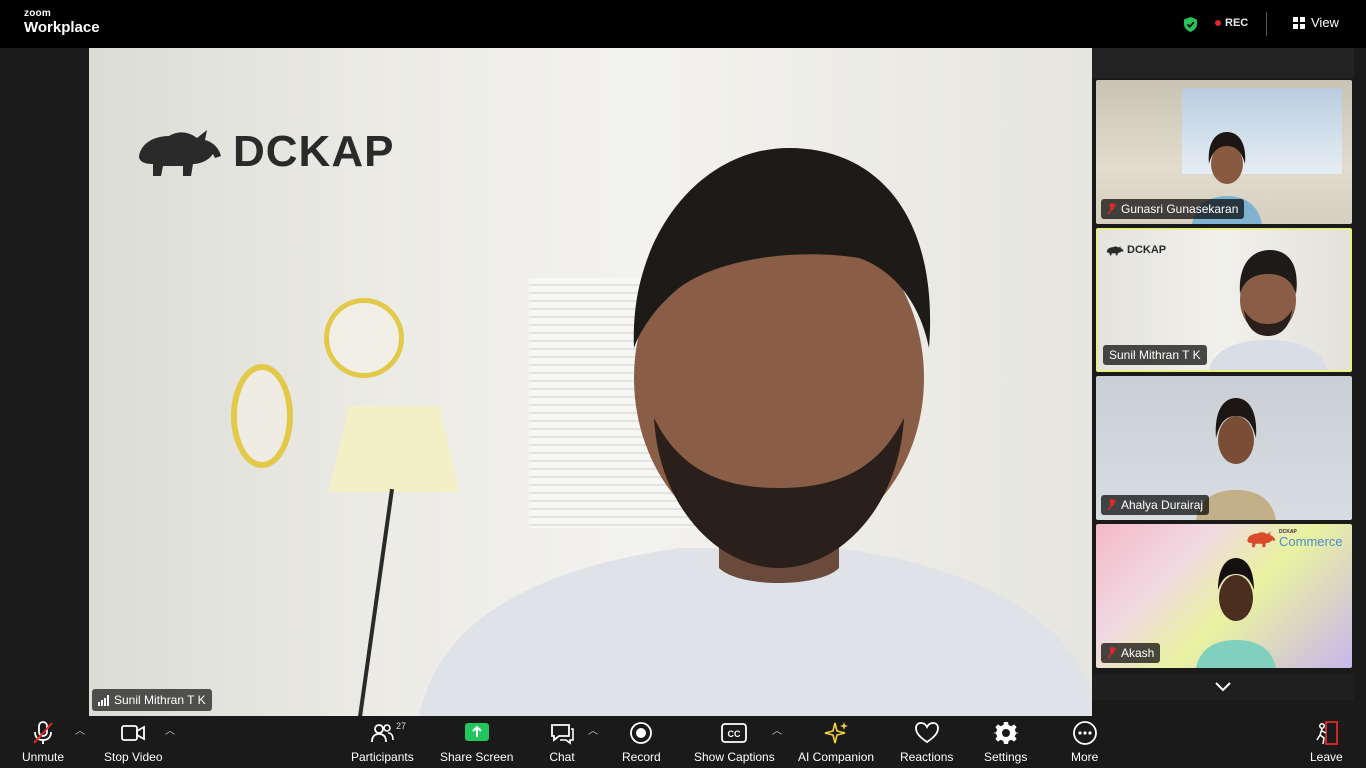 This screenshot has height=768, width=1366. What do you see at coordinates (562, 757) in the screenshot?
I see `chat-label: Chat` at bounding box center [562, 757].